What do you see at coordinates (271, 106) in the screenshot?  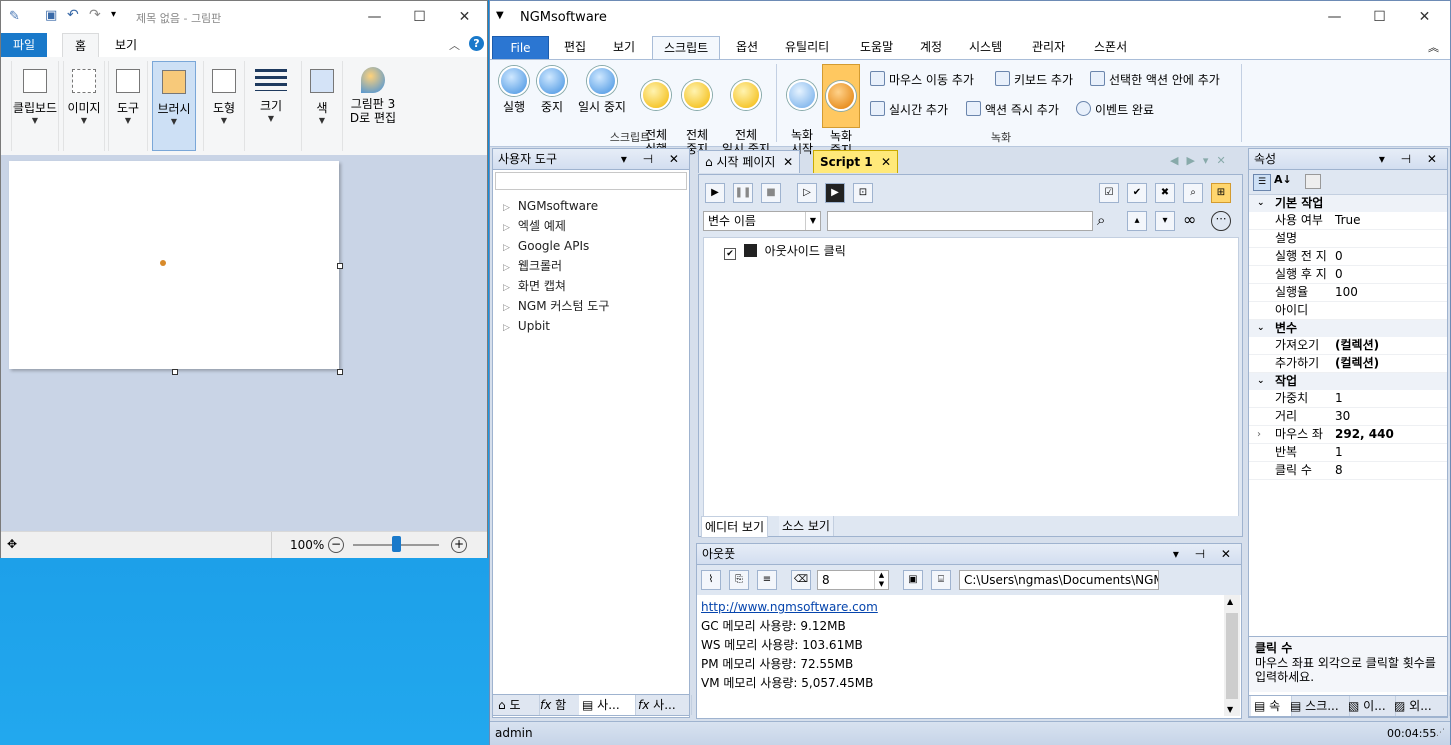 I see `size-button: 크기 ▼` at bounding box center [271, 106].